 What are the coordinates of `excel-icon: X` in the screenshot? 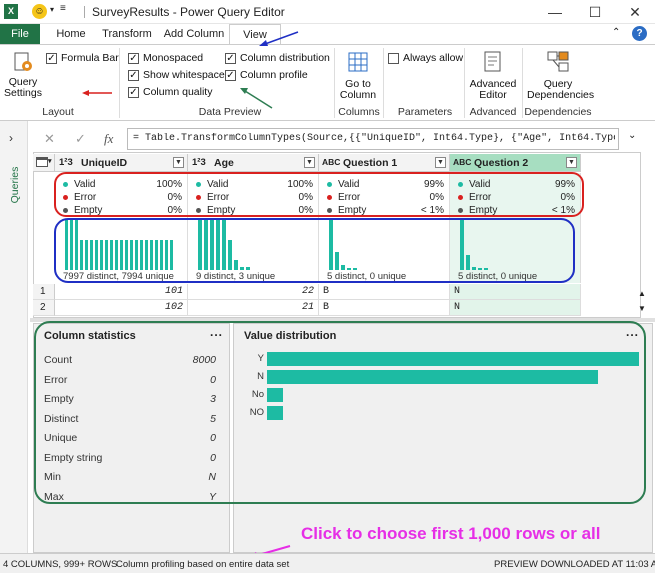 It's located at (11, 11).